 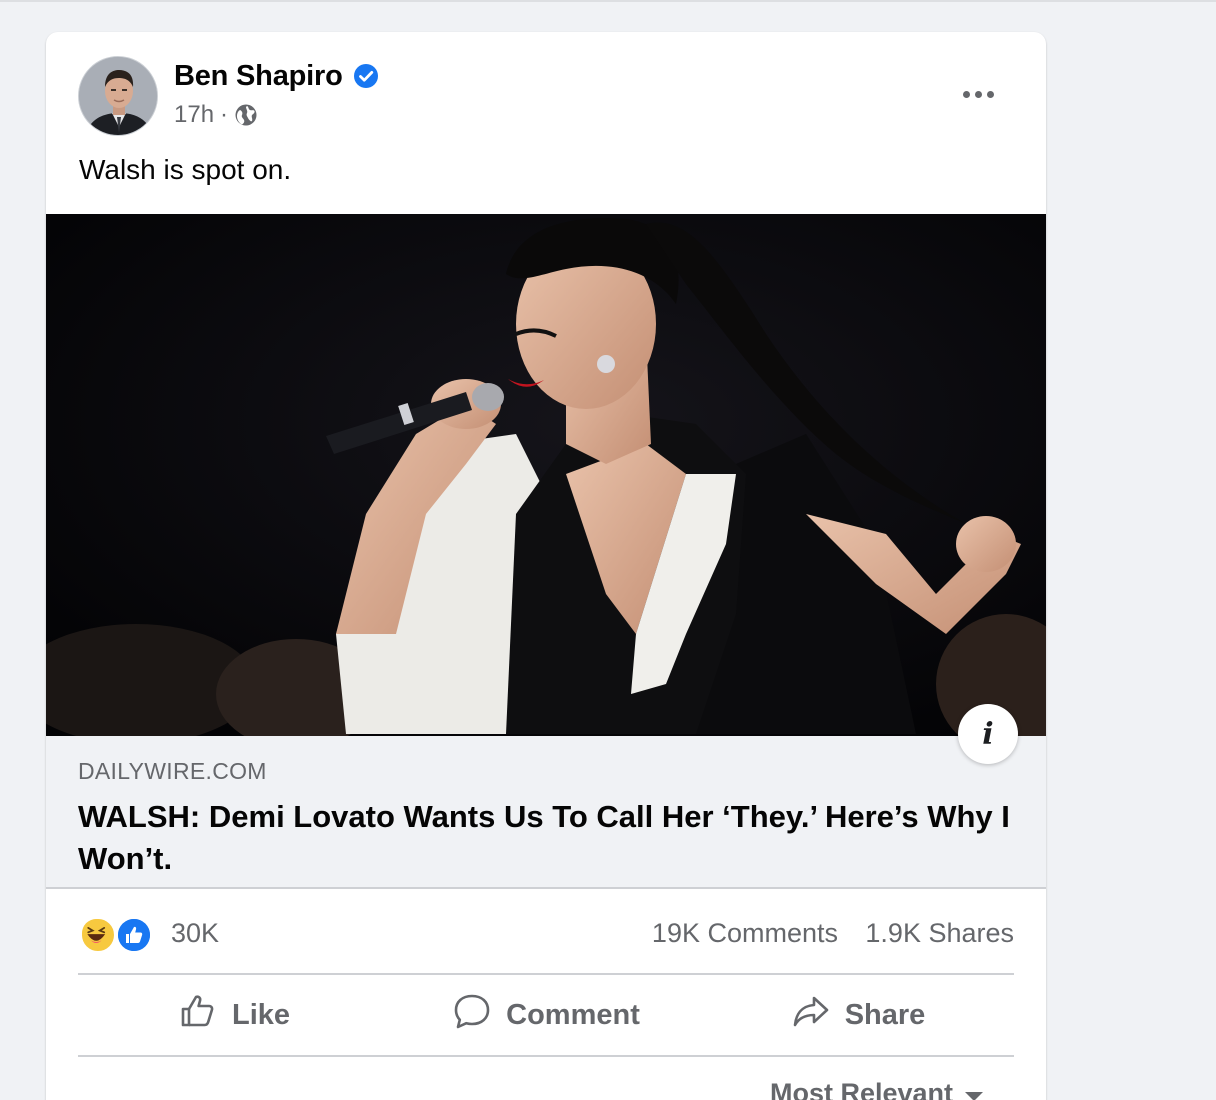 What do you see at coordinates (216, 115) in the screenshot?
I see `post-meta: 17h ·` at bounding box center [216, 115].